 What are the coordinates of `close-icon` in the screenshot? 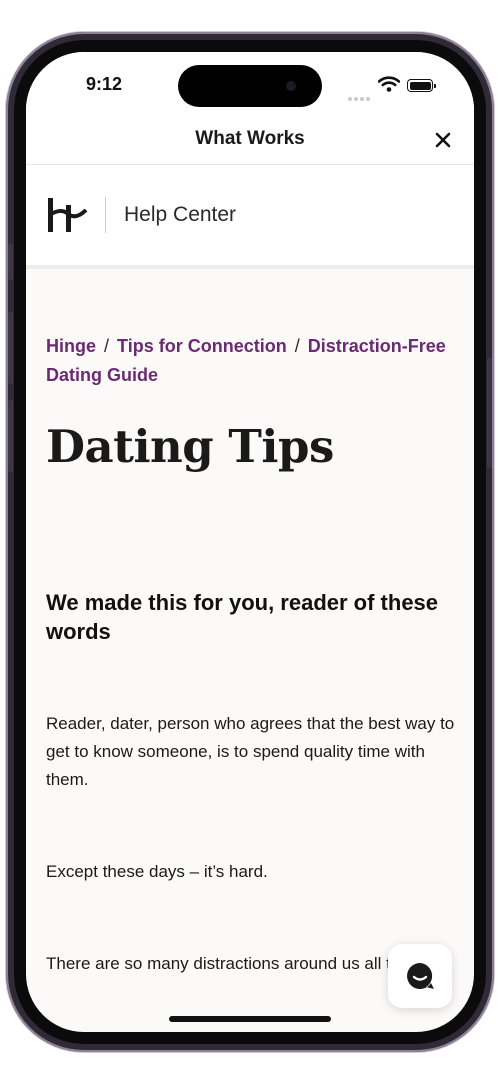 It's located at (443, 140).